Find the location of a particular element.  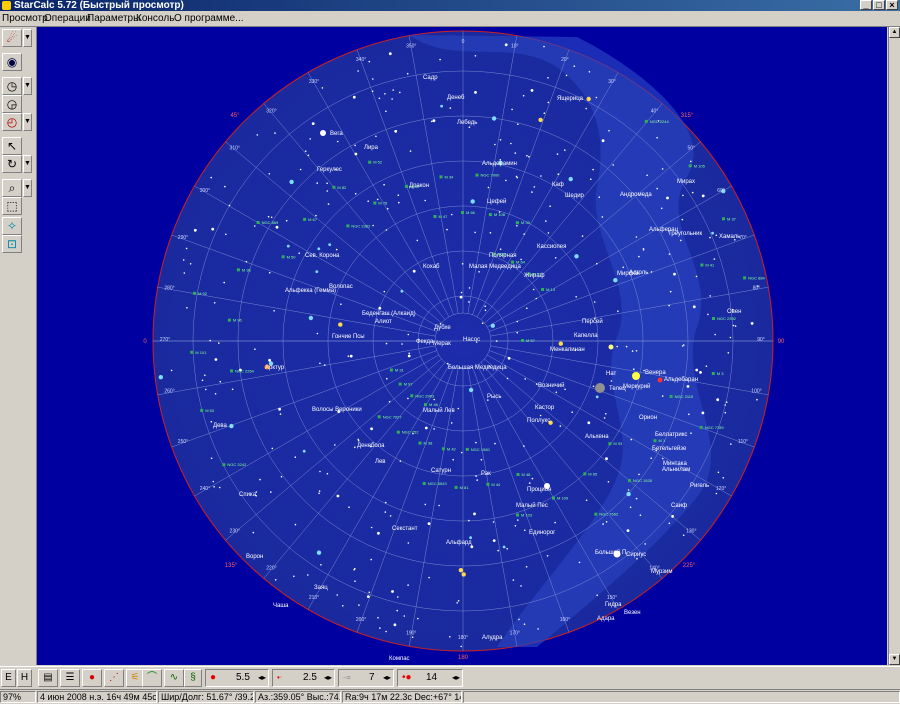

sky-label: Меркурий is located at coordinates (636, 386).